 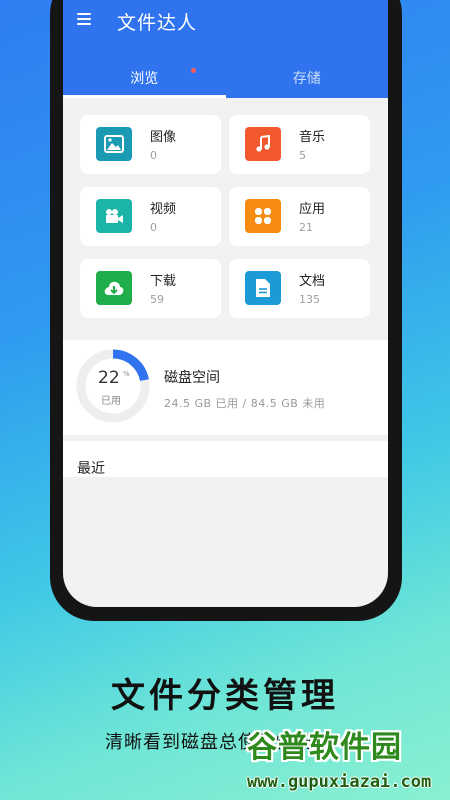 What do you see at coordinates (339, 782) in the screenshot?
I see `watermark-url: www.gupuxiazai.com` at bounding box center [339, 782].